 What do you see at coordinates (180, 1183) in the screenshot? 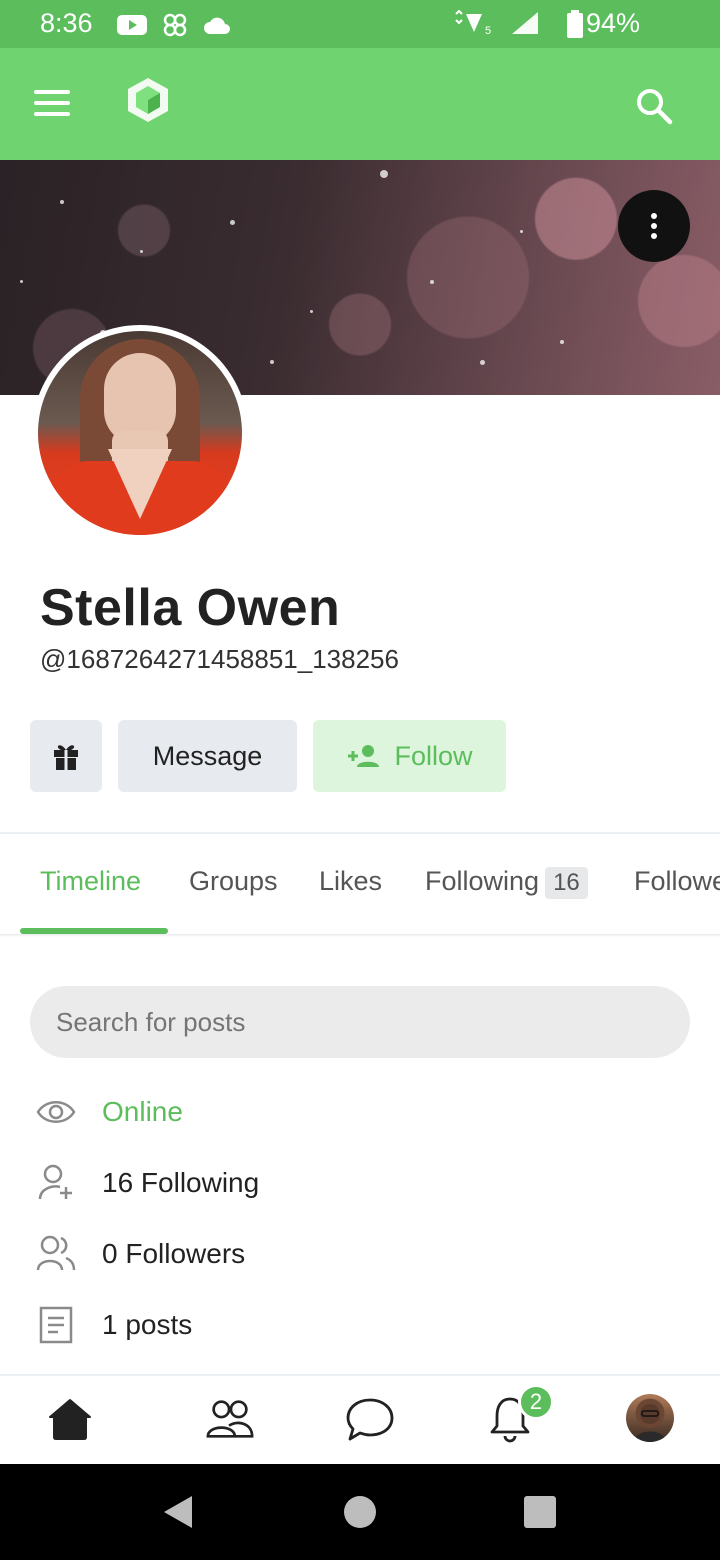
I see `following-count: 16 Following` at bounding box center [180, 1183].